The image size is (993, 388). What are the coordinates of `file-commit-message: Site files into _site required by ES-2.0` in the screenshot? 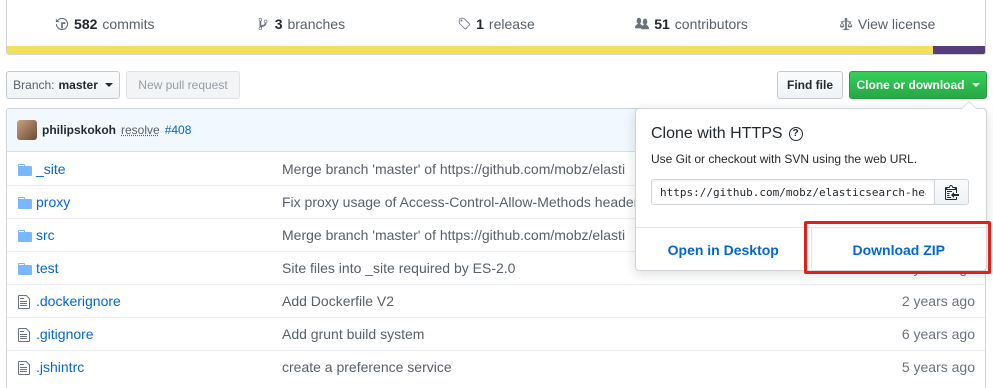 It's located at (398, 268).